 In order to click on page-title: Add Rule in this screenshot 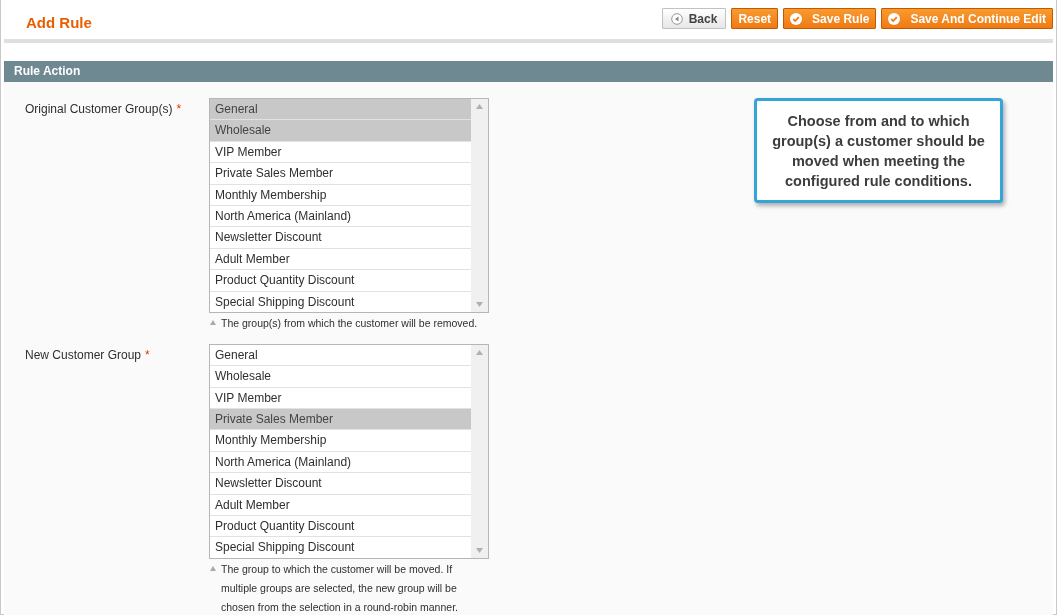, I will do `click(59, 22)`.